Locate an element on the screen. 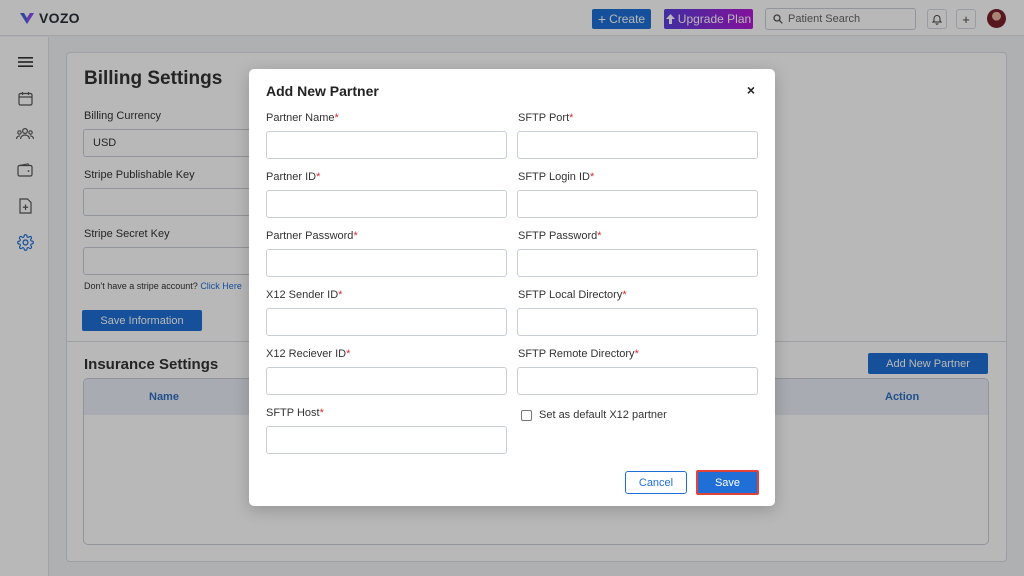 Image resolution: width=1024 pixels, height=576 pixels. partner-name-field is located at coordinates (386, 145).